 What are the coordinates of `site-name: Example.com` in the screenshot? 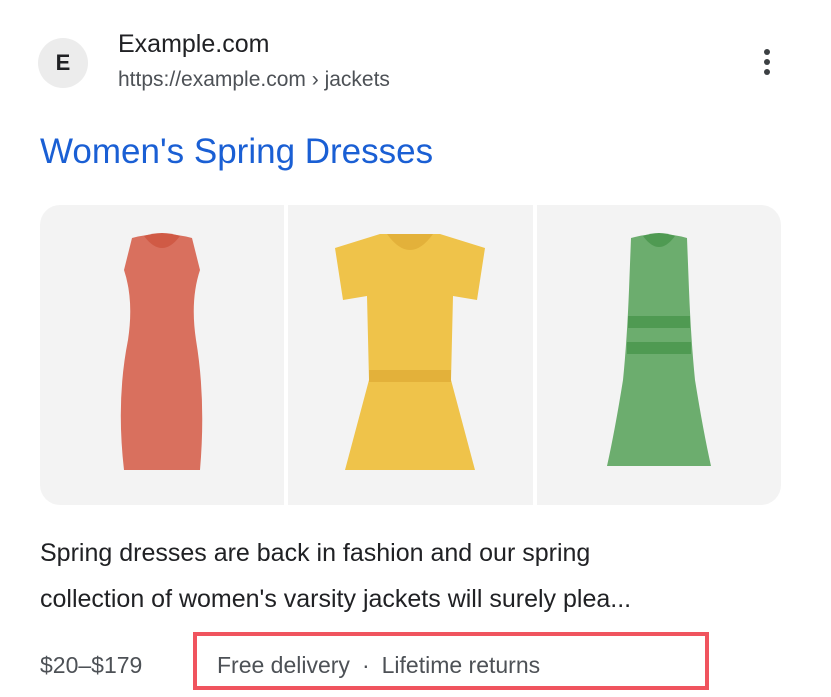 It's located at (193, 44).